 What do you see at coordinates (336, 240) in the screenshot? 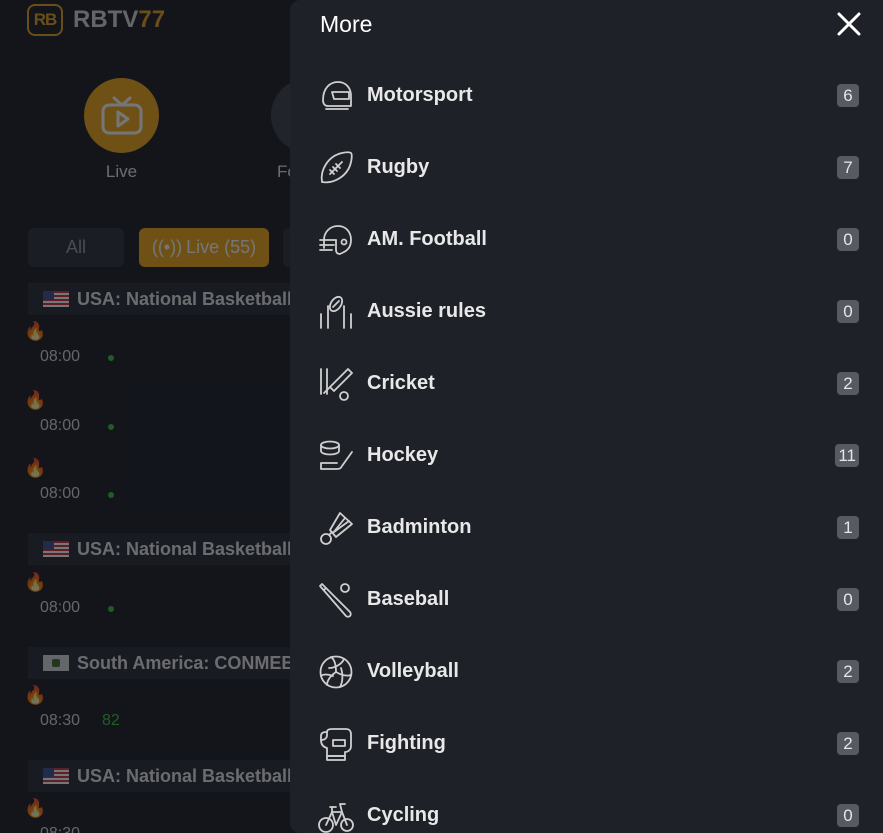
I see `football-helmet-icon` at bounding box center [336, 240].